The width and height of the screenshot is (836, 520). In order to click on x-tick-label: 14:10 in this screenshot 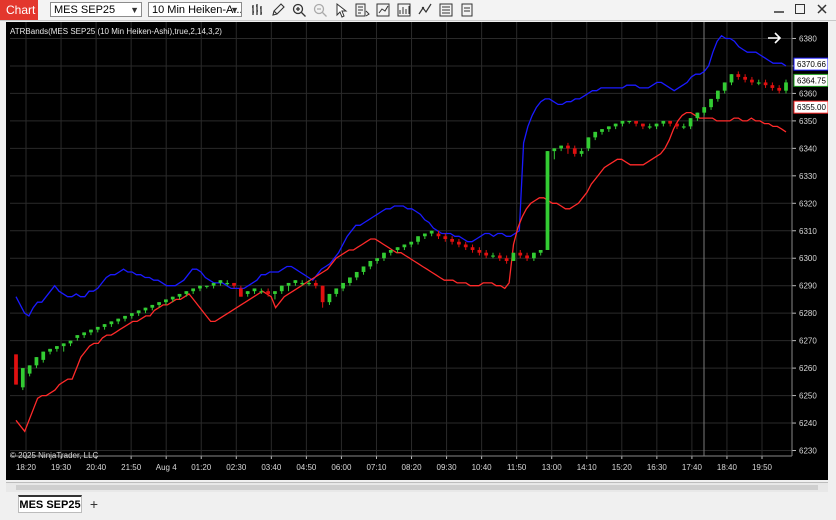, I will do `click(587, 467)`.